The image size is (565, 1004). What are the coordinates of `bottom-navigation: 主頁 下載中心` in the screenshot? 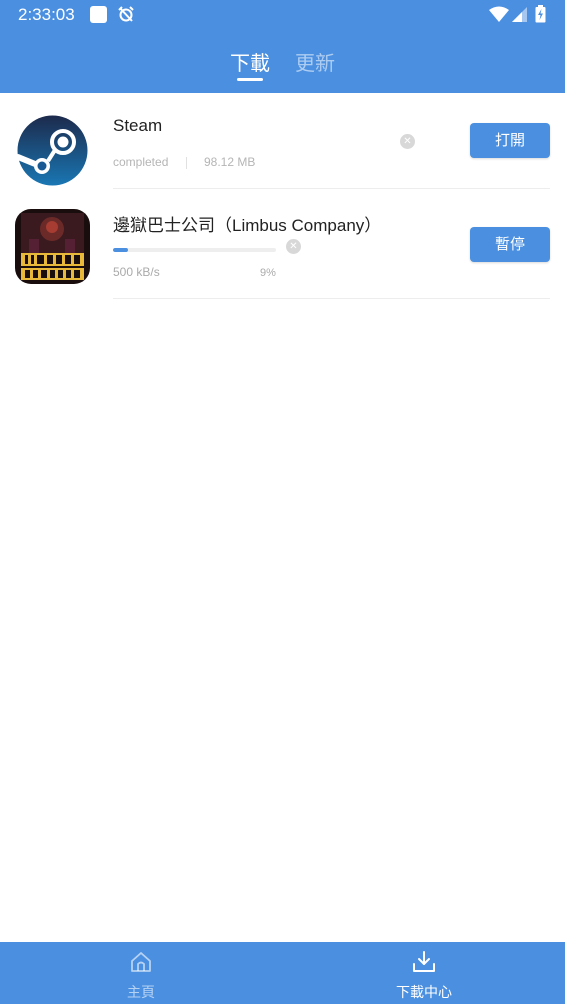 It's located at (282, 973).